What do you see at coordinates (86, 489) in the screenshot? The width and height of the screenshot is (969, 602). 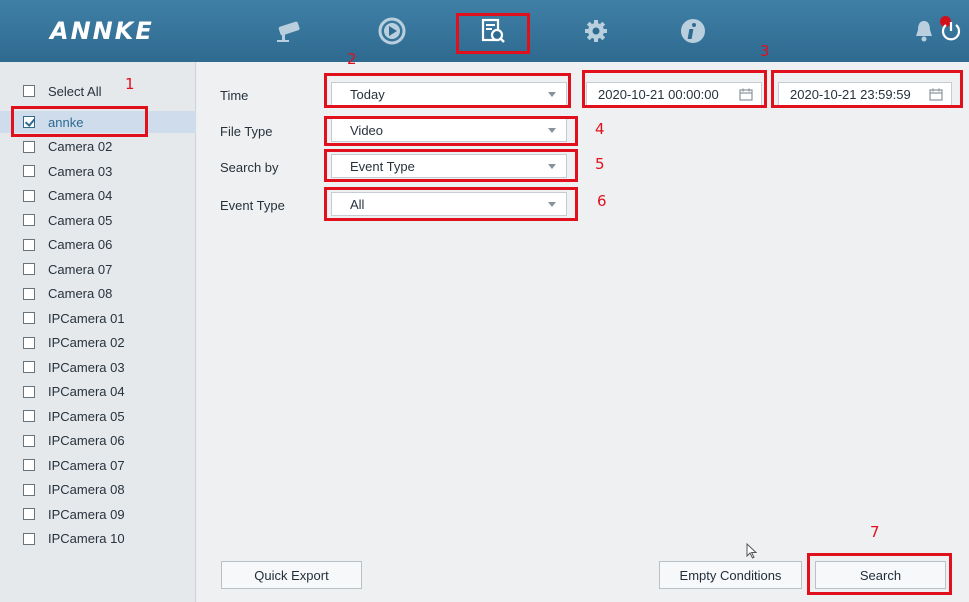 I see `camera-label: IPCamera 08` at bounding box center [86, 489].